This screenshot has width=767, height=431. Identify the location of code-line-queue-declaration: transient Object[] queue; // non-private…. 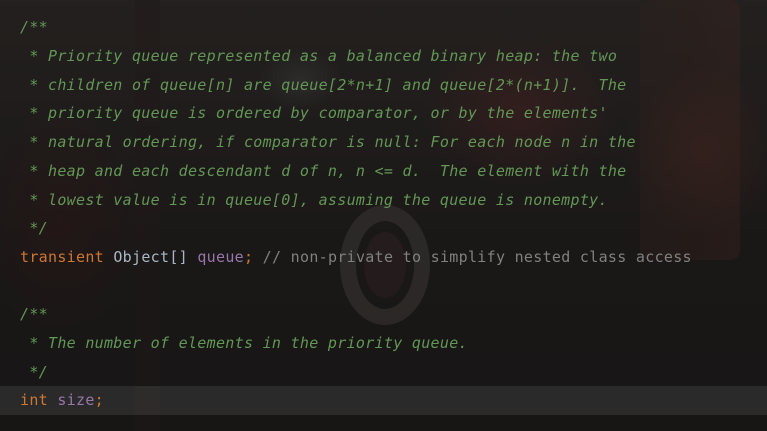
(356, 257).